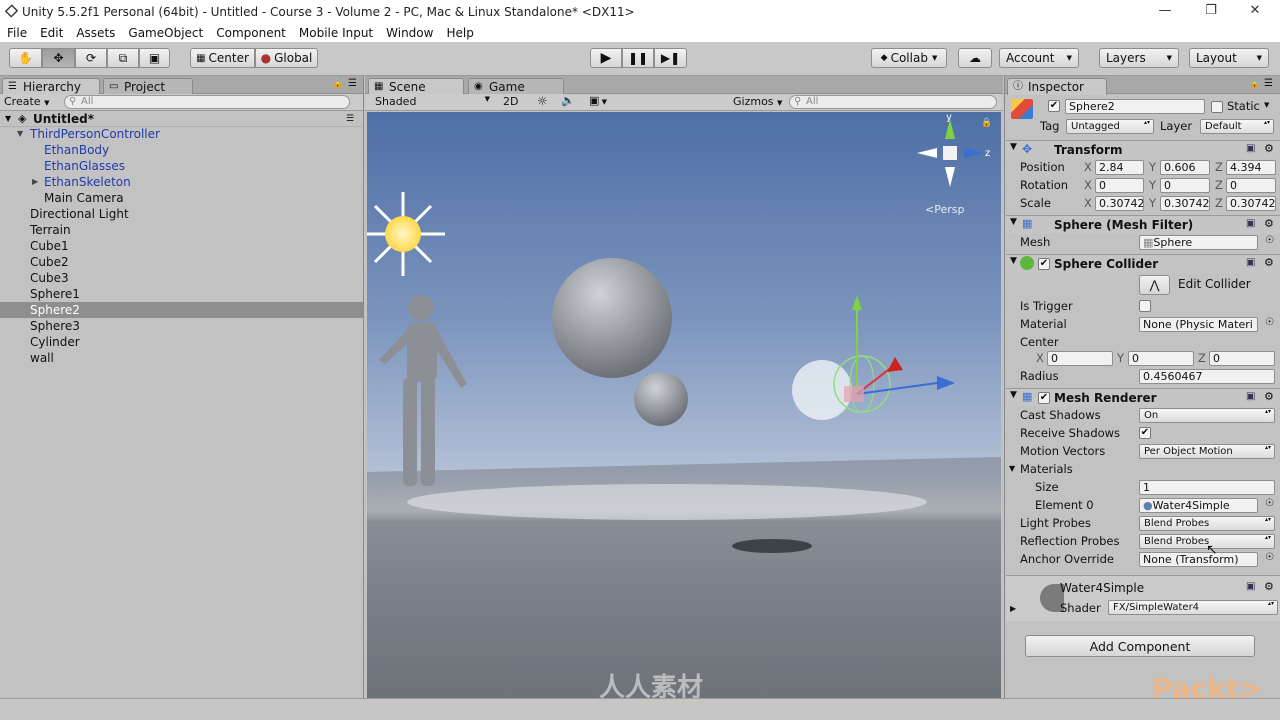 The height and width of the screenshot is (720, 1280). I want to click on shading-dropdown: Shaded ▼, so click(432, 101).